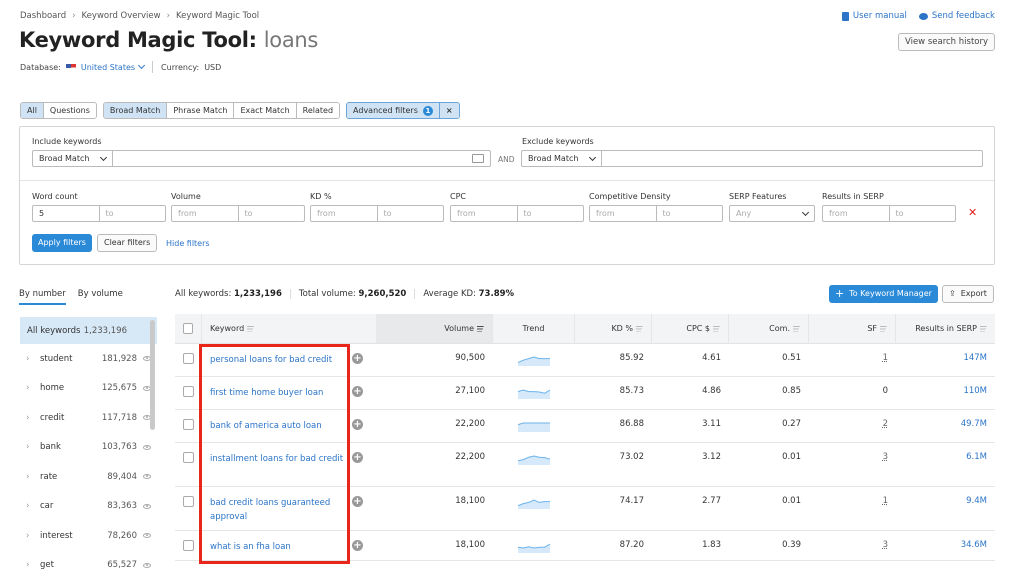  What do you see at coordinates (885, 424) in the screenshot?
I see `sf-cell: 2` at bounding box center [885, 424].